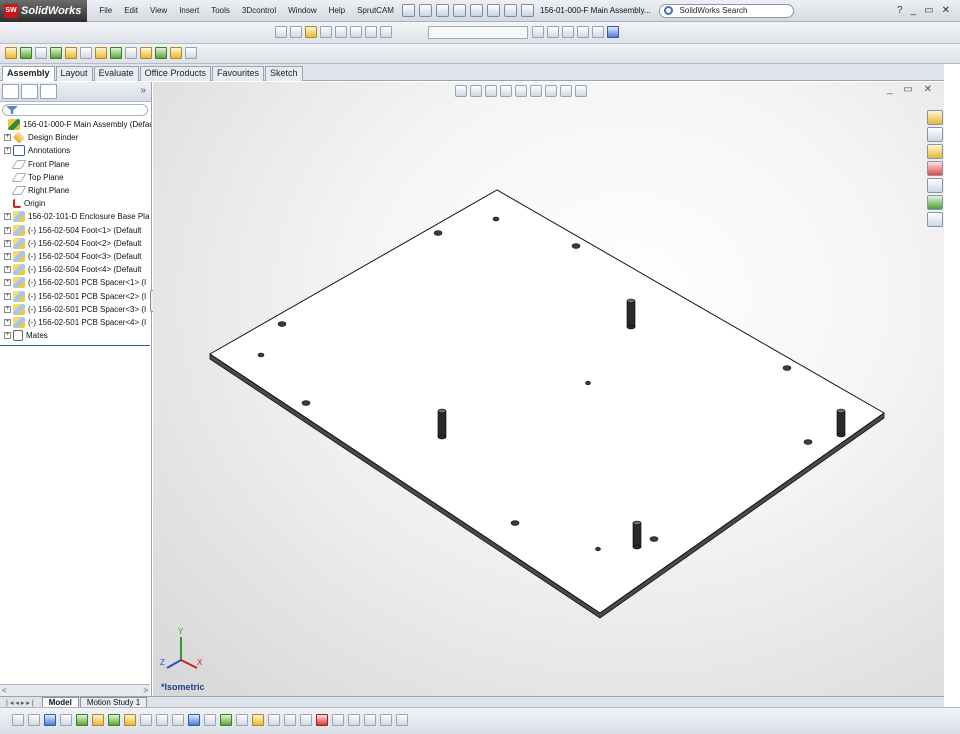  What do you see at coordinates (220, 10) in the screenshot?
I see `menu-tools: Tools` at bounding box center [220, 10].